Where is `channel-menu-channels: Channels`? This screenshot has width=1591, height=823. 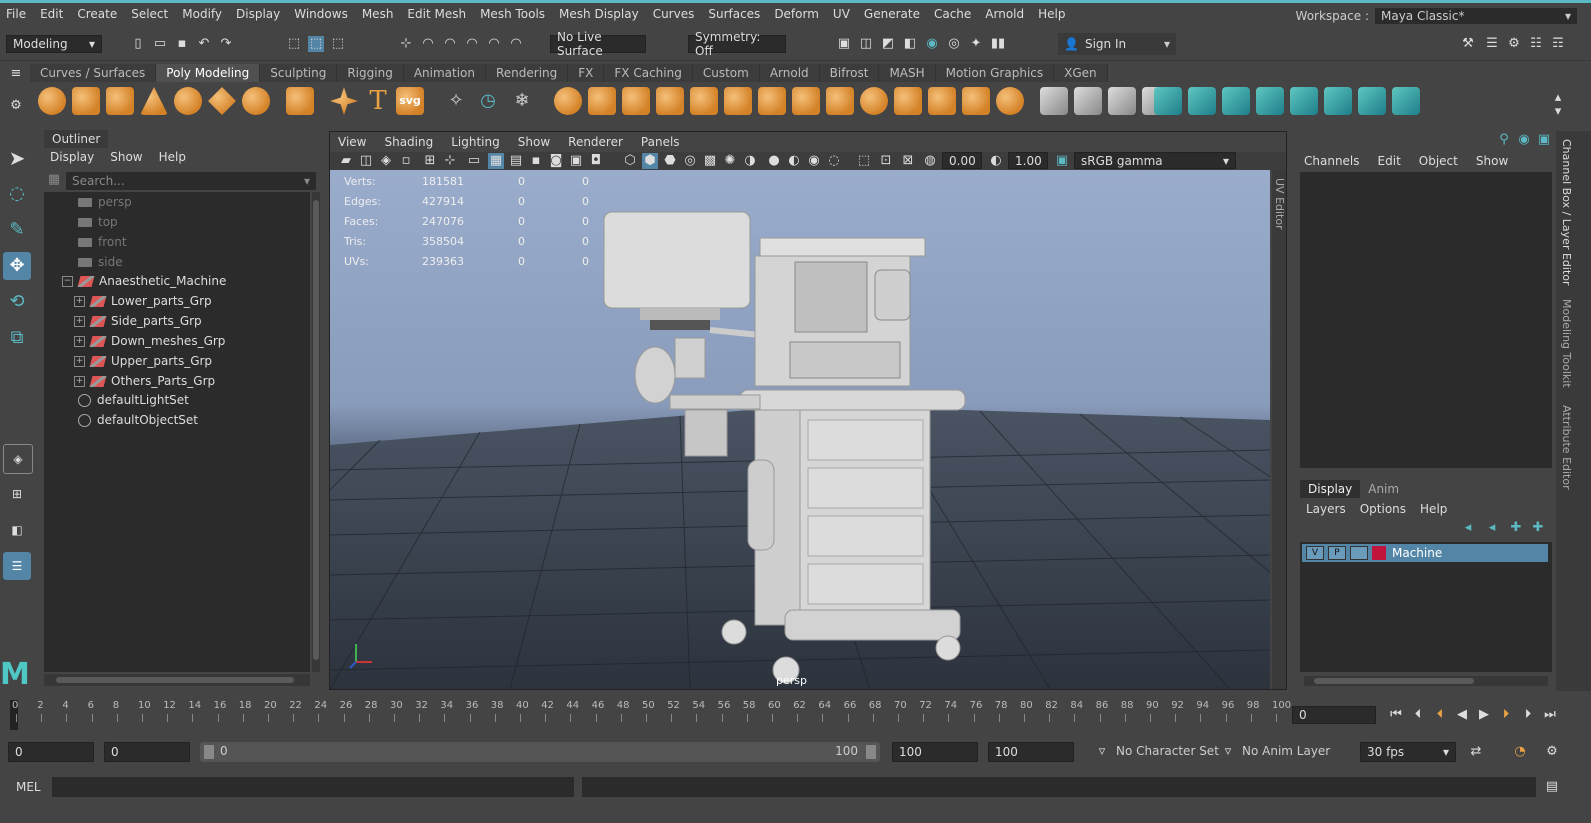 channel-menu-channels: Channels is located at coordinates (1332, 161).